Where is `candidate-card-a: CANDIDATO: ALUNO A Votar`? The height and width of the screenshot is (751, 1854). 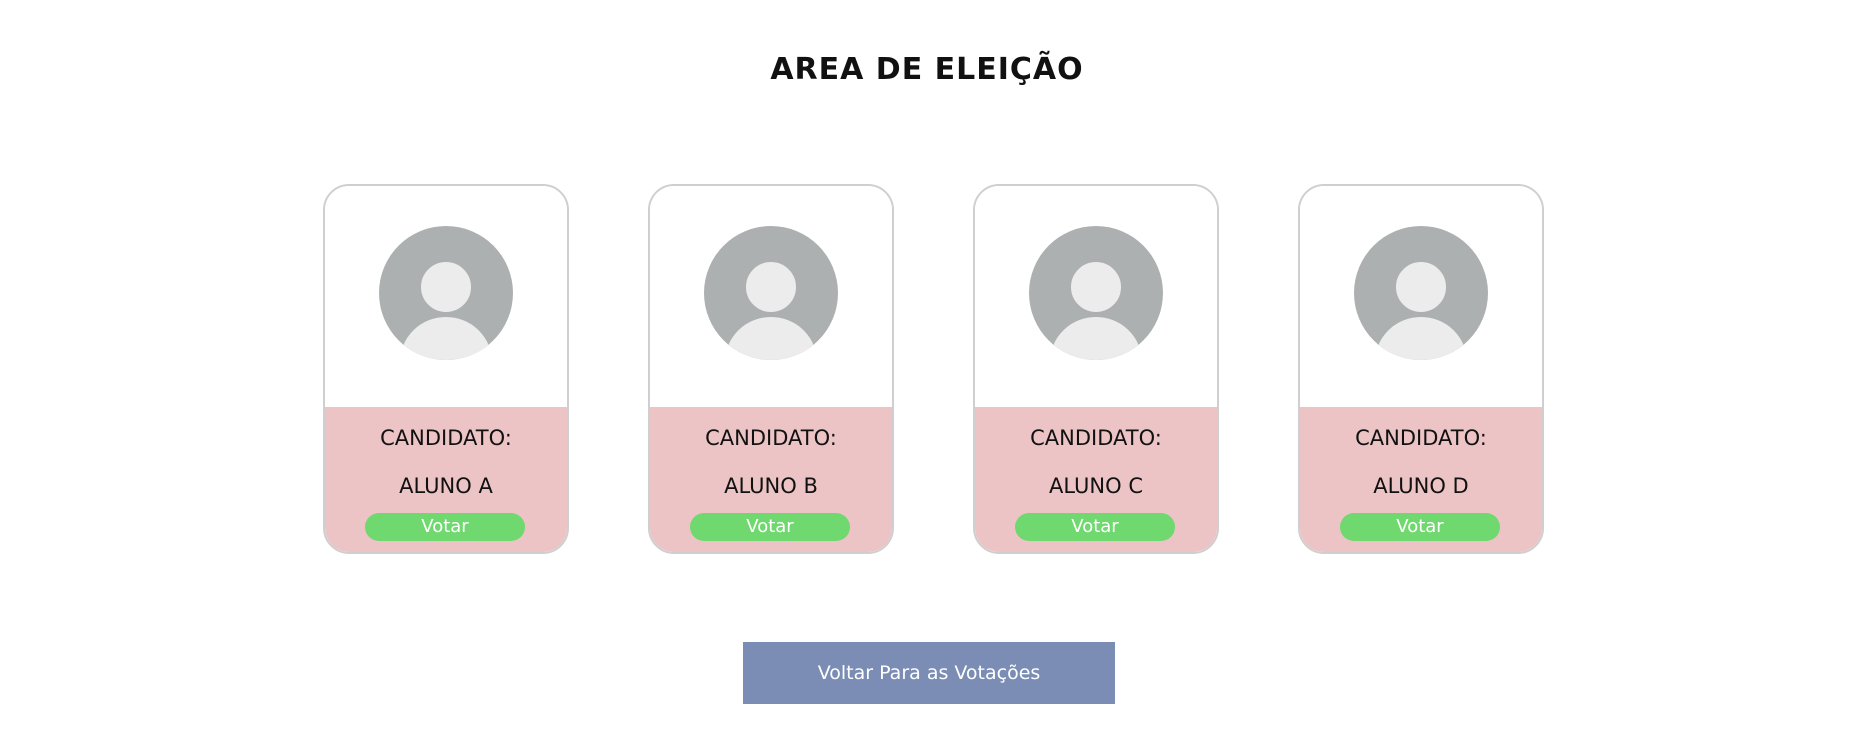 candidate-card-a: CANDIDATO: ALUNO A Votar is located at coordinates (446, 369).